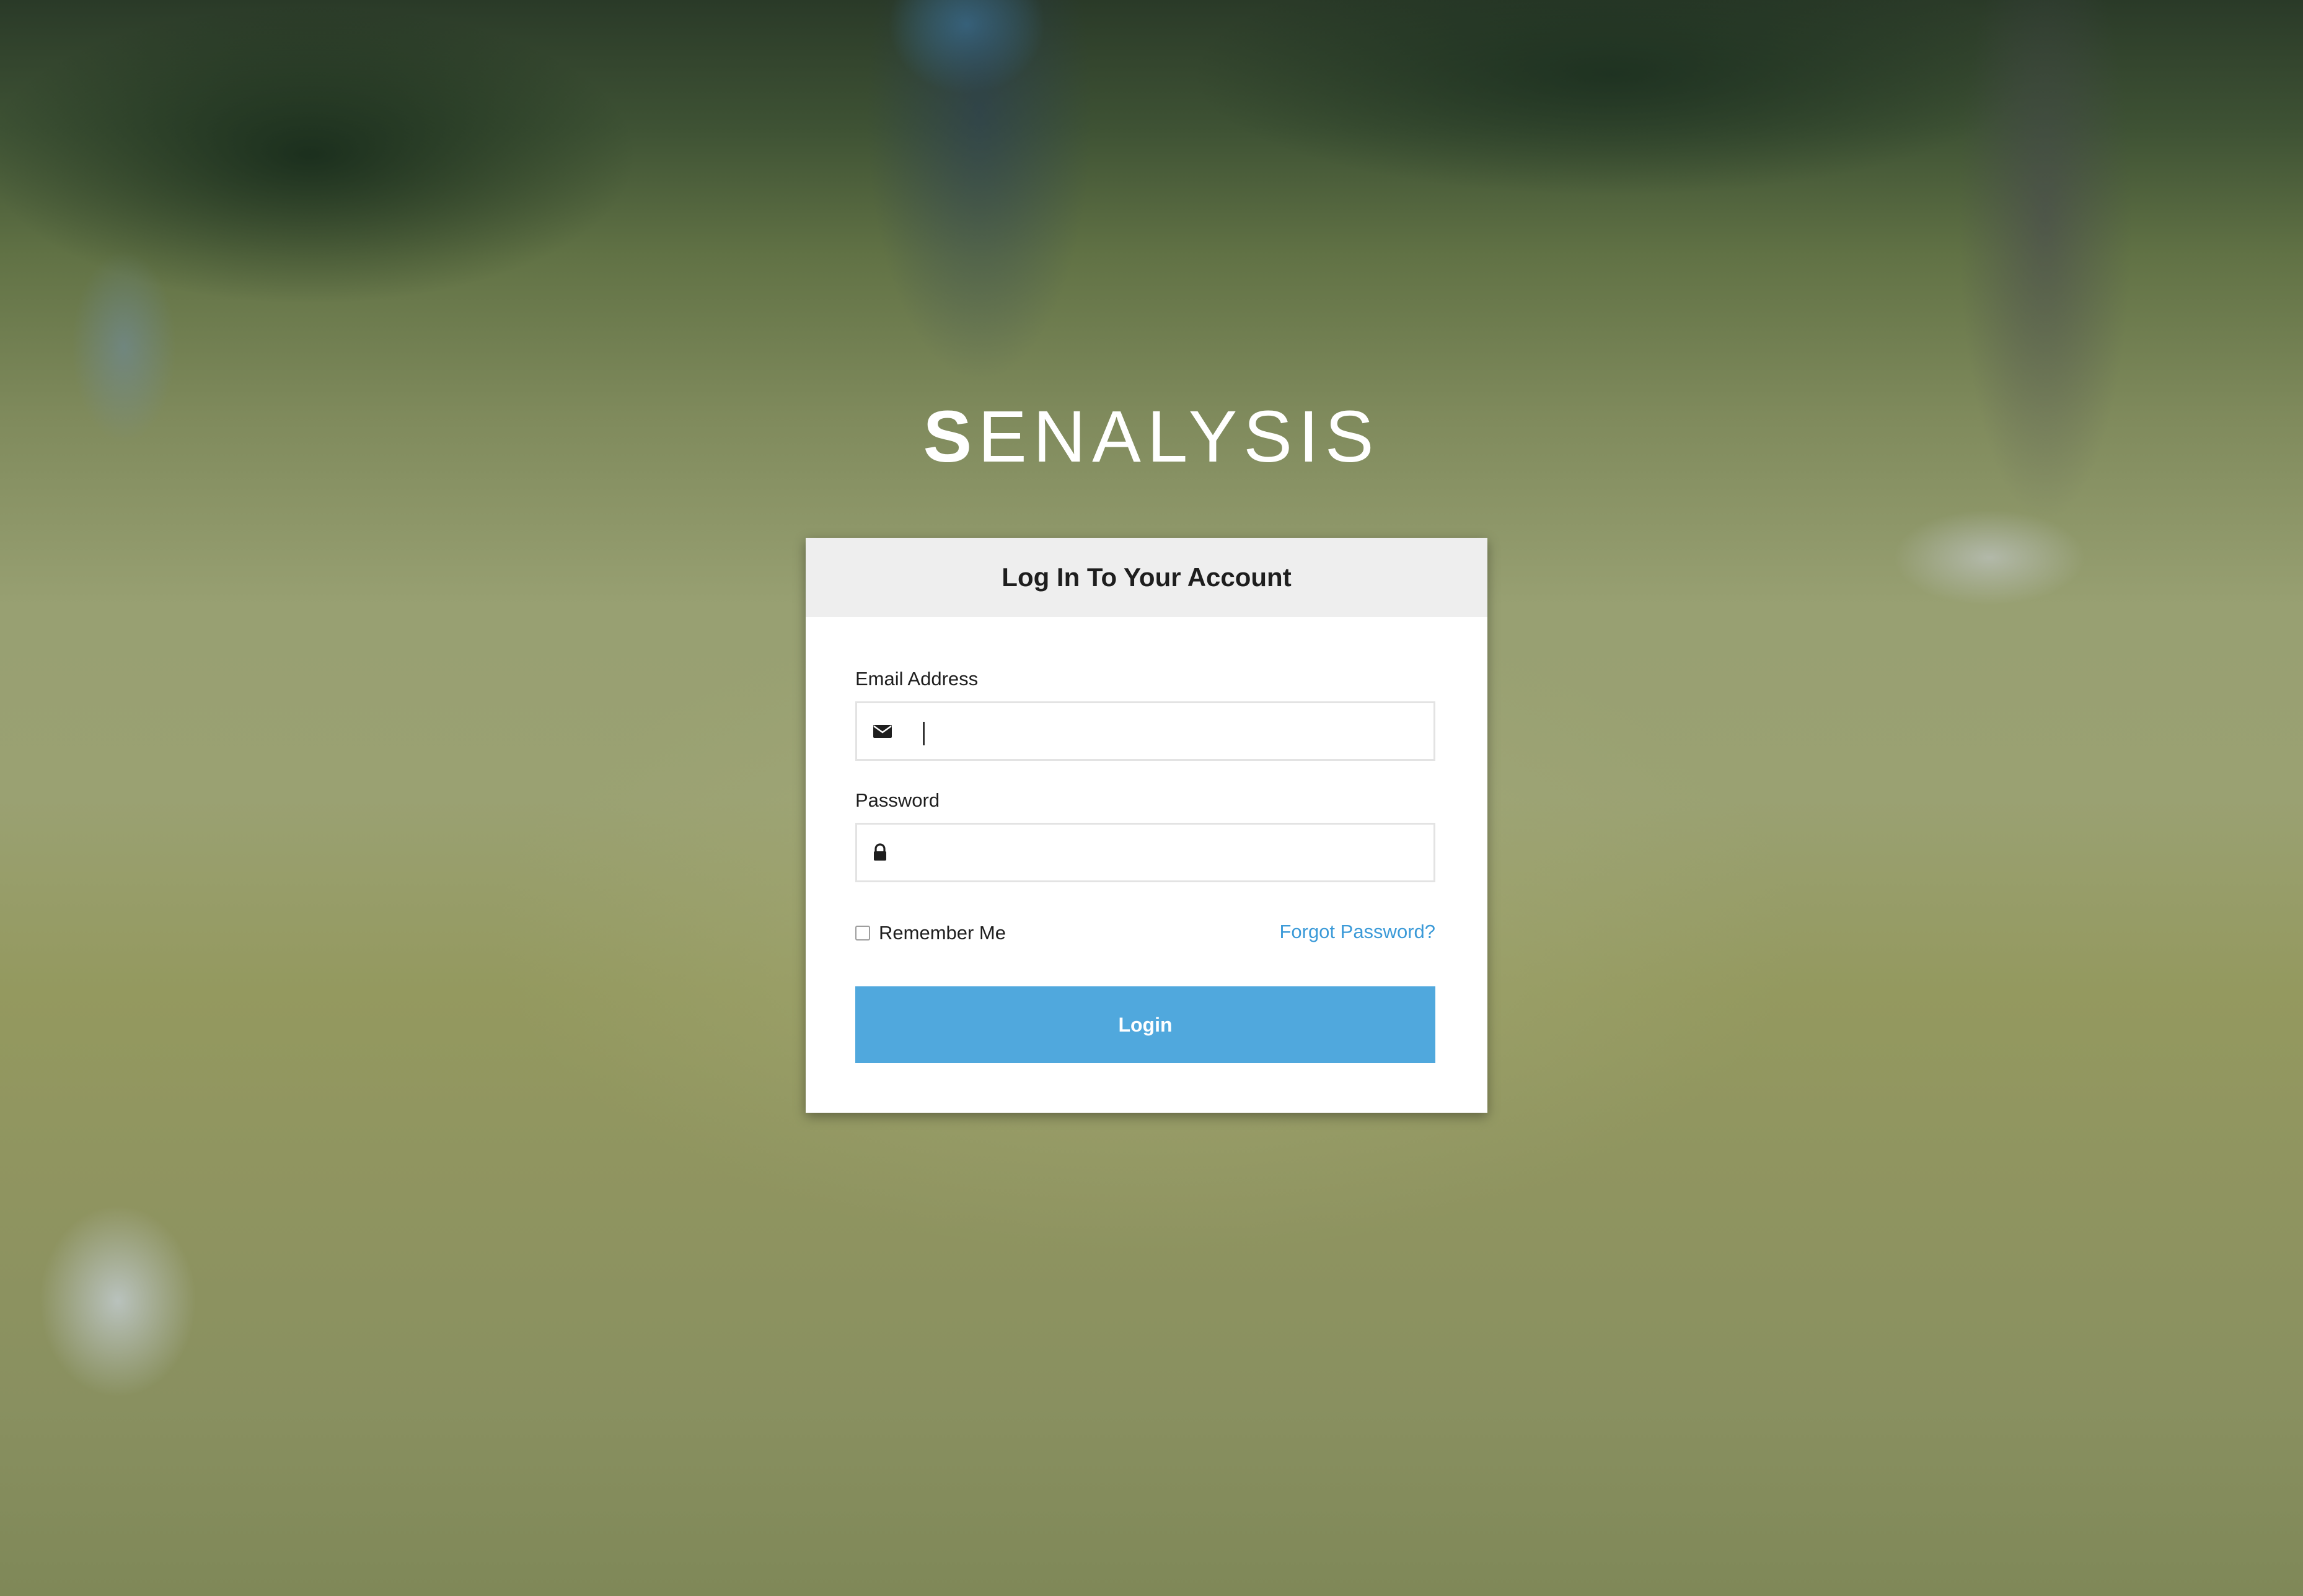 The height and width of the screenshot is (1596, 2303). I want to click on forgot-password-link: Forgot Password?, so click(1357, 932).